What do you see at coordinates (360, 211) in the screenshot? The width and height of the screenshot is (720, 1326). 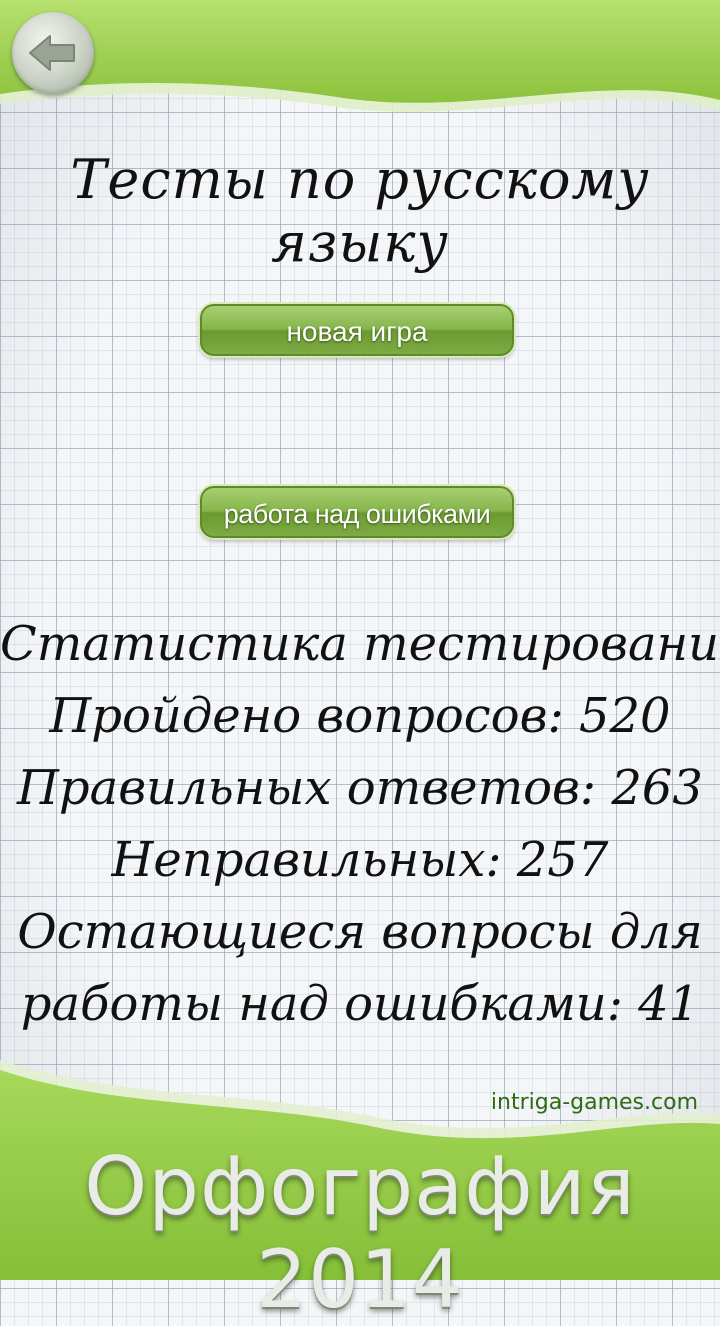 I see `page-title: Тесты по русскому языку` at bounding box center [360, 211].